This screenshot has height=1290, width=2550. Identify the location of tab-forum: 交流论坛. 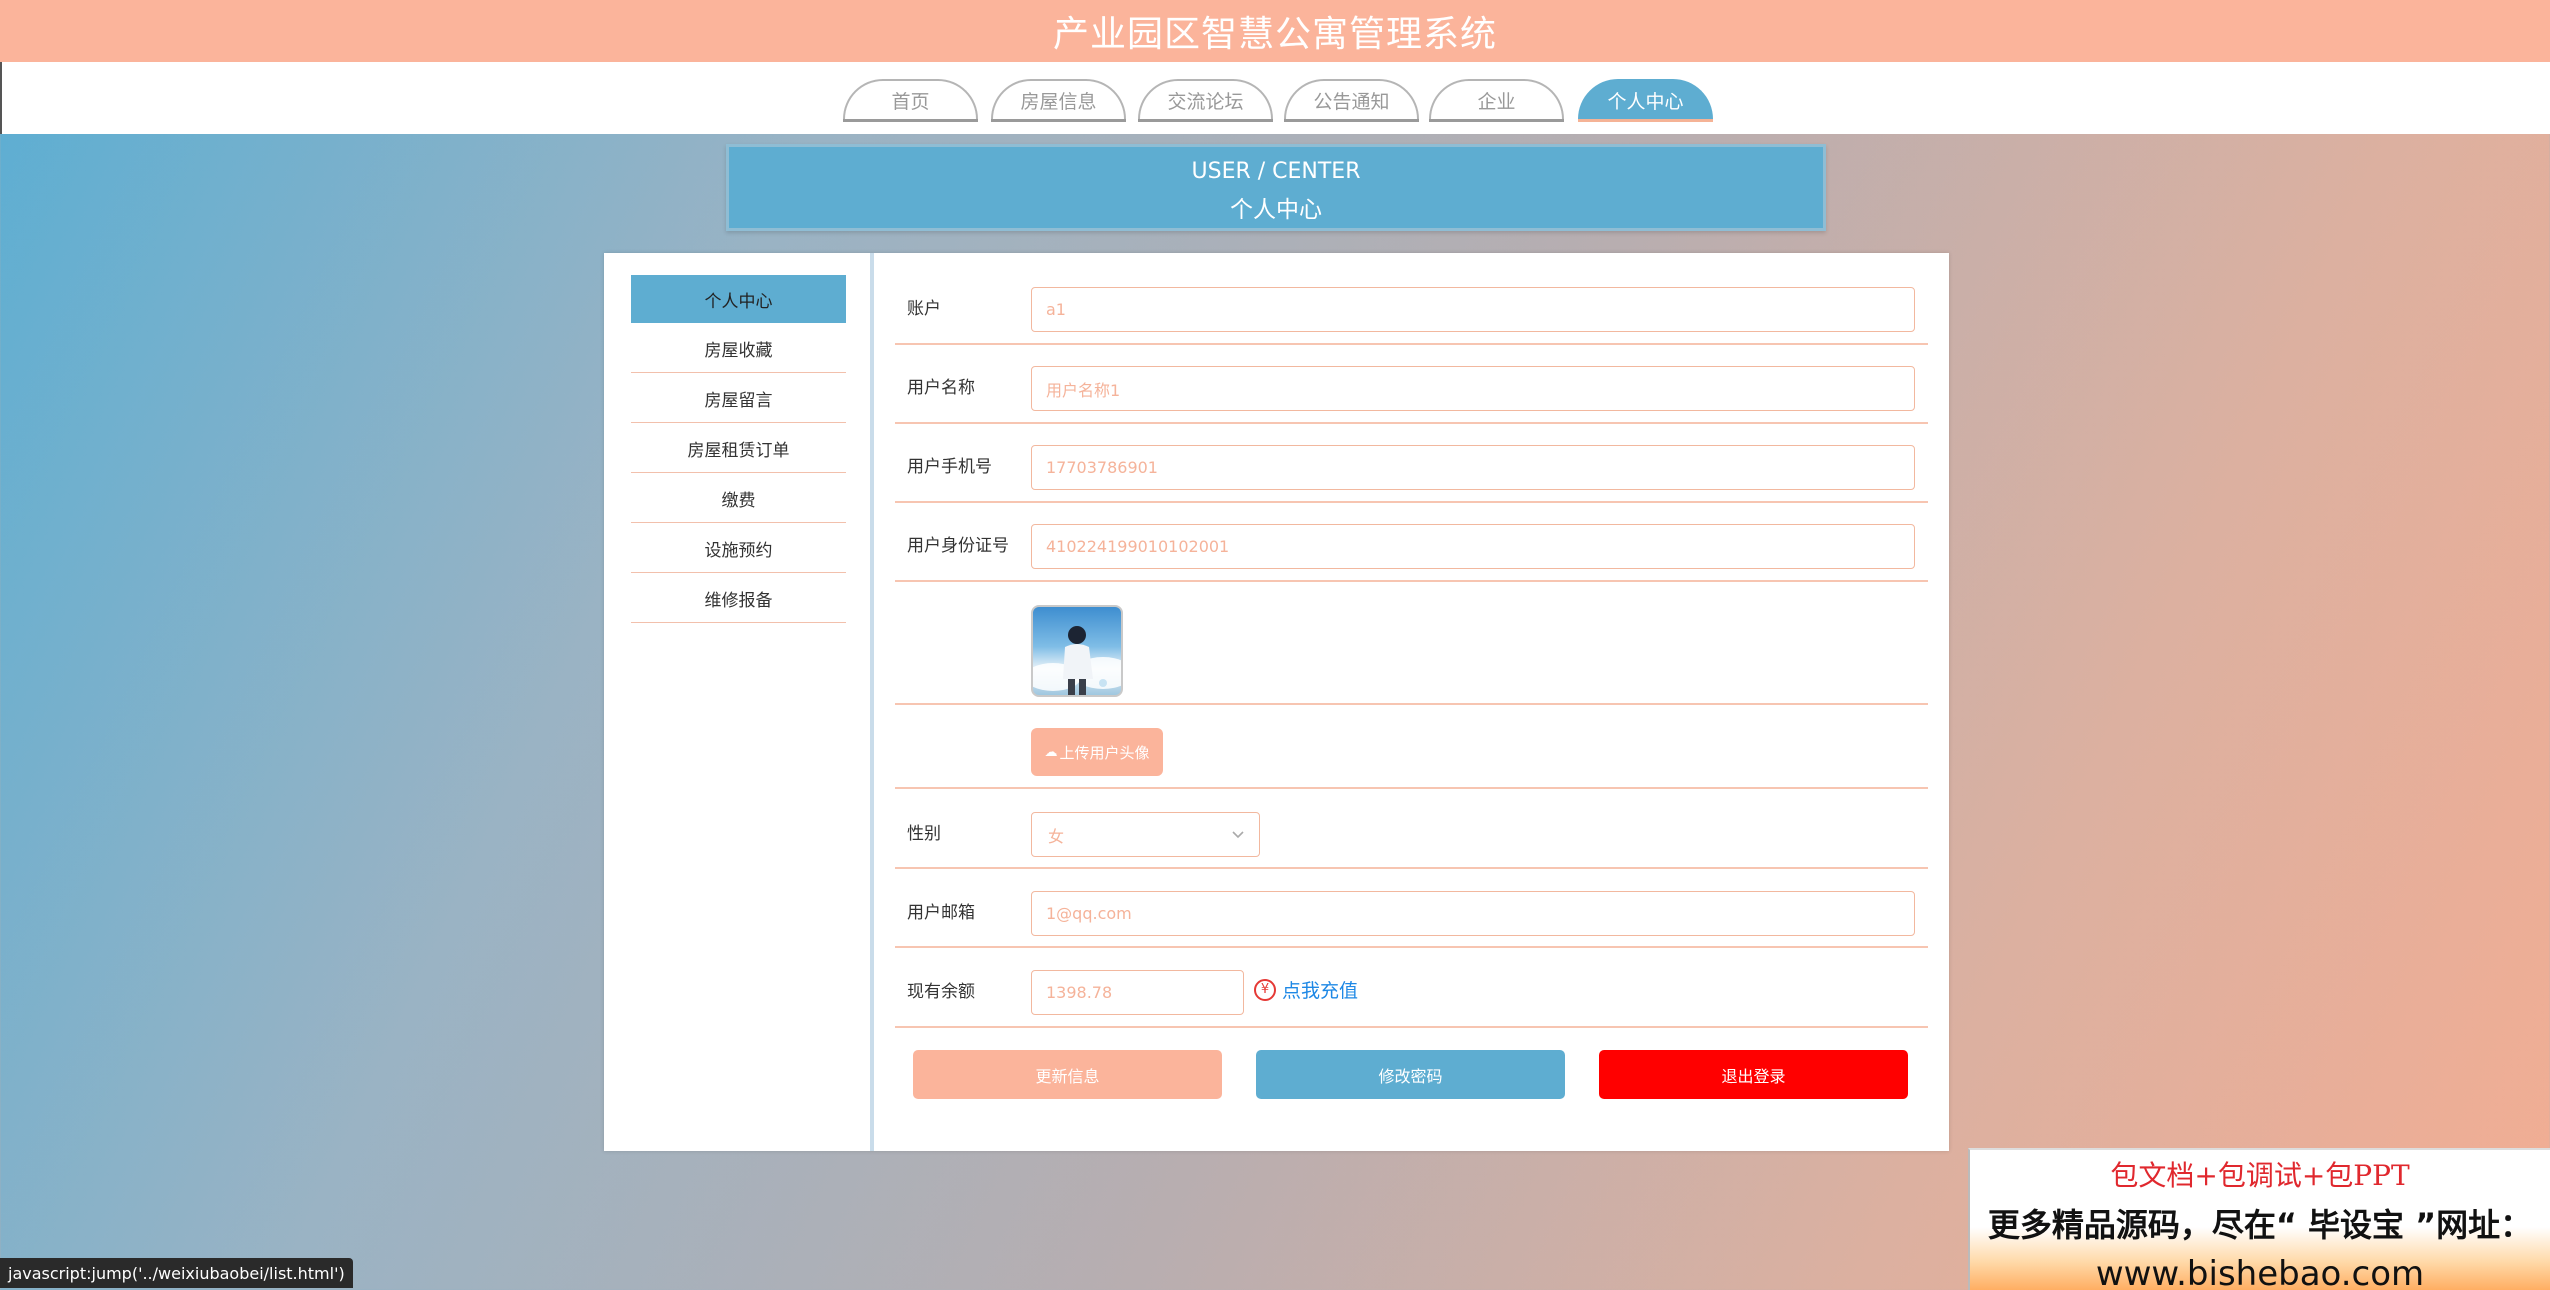
(1205, 100).